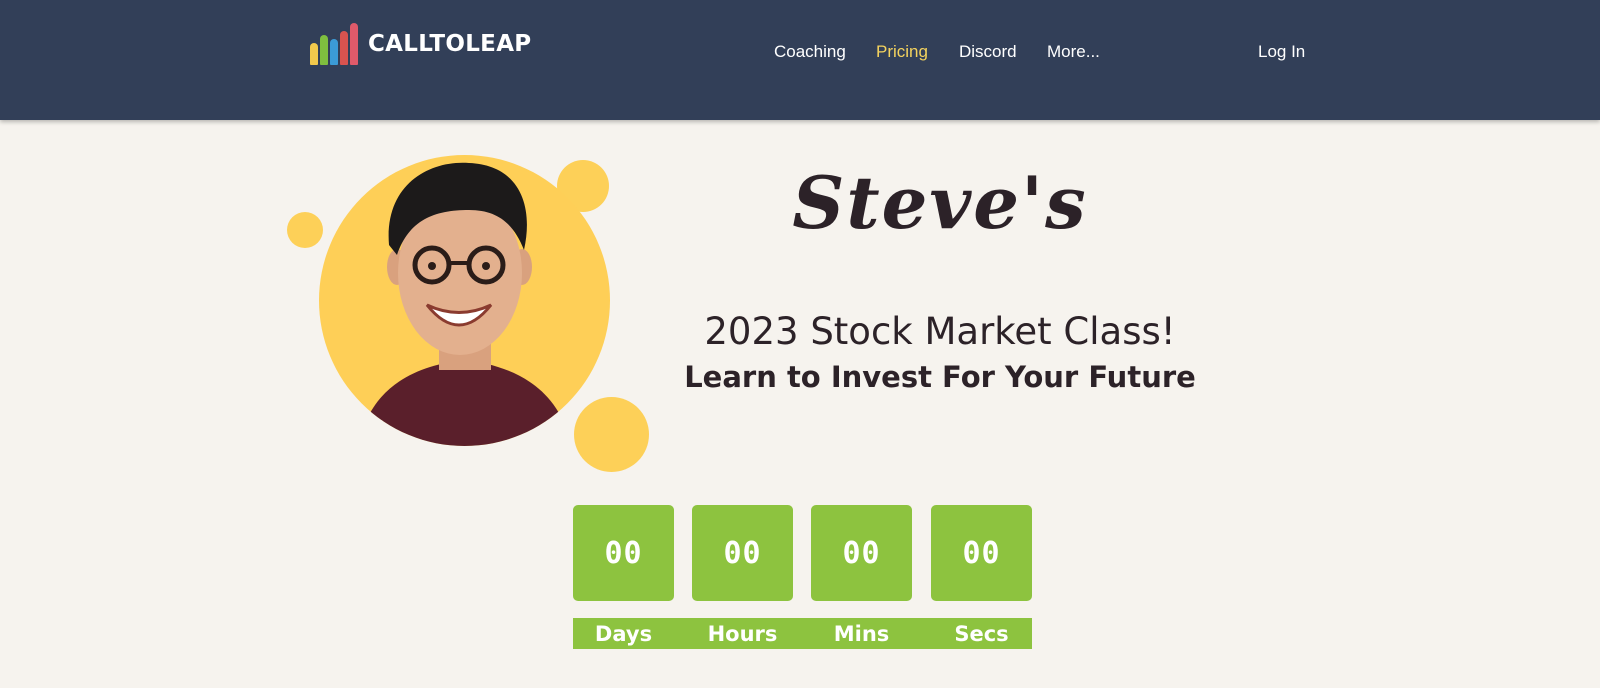  I want to click on profile-photo, so click(464, 300).